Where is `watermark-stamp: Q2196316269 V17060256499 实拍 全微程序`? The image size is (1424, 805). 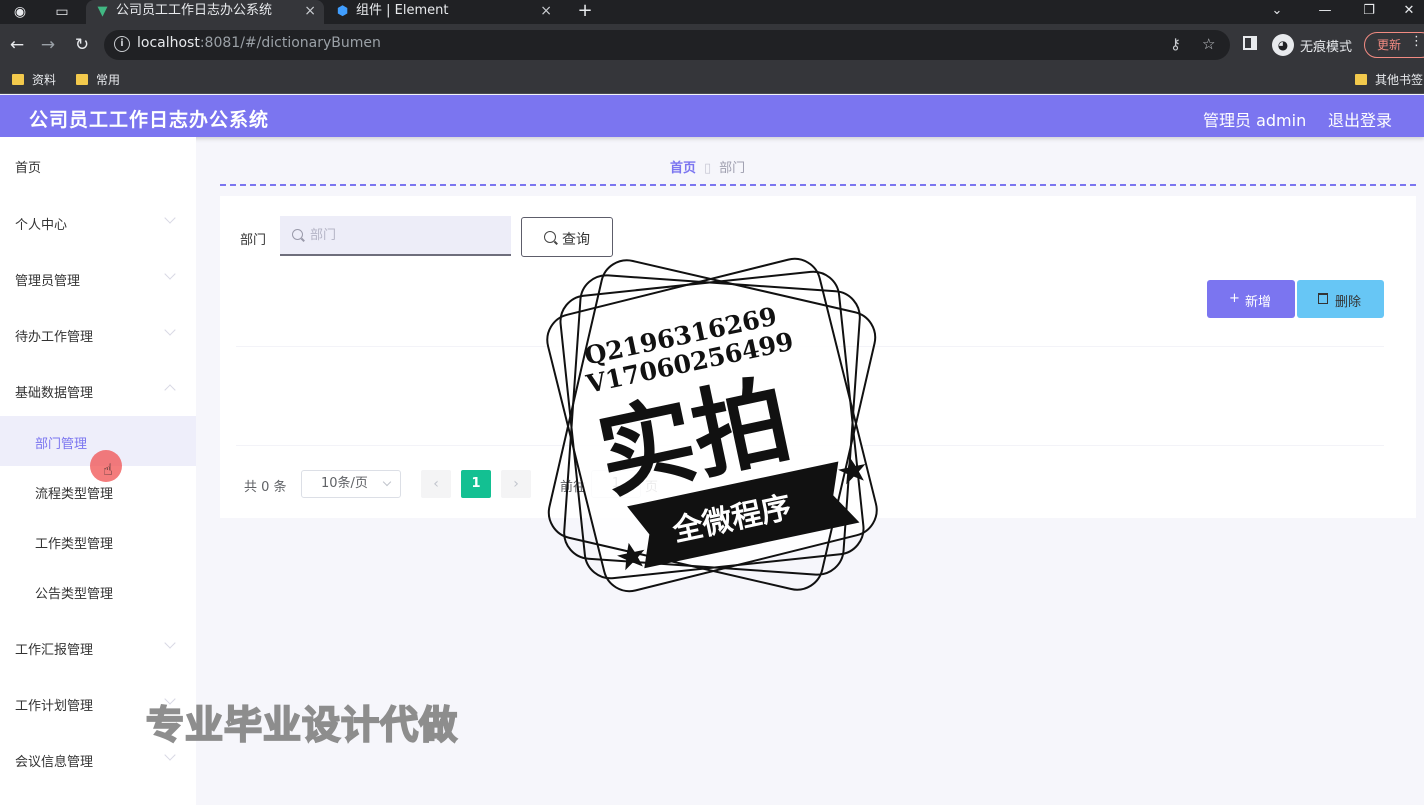
watermark-stamp: Q2196316269 V17060256499 实拍 全微程序 is located at coordinates (712, 425).